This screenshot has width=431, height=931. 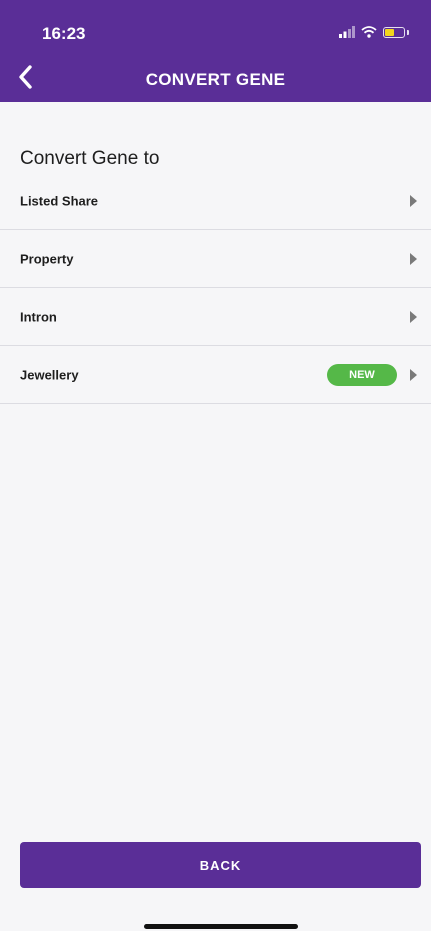 What do you see at coordinates (408, 32) in the screenshot?
I see `battery-tip` at bounding box center [408, 32].